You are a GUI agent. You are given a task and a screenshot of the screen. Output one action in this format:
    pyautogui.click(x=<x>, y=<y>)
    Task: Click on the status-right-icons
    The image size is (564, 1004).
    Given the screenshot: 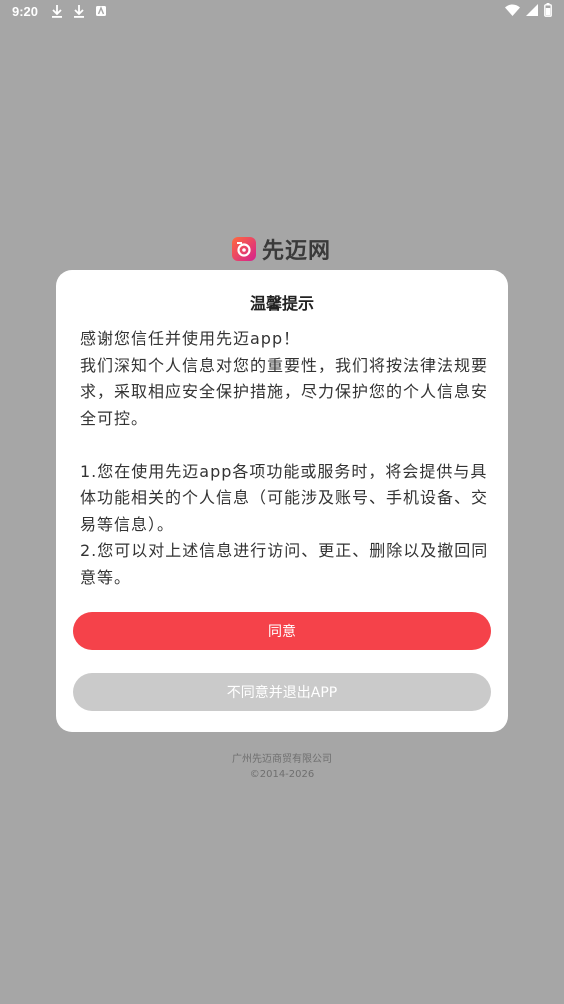 What is the action you would take?
    pyautogui.click(x=528, y=12)
    